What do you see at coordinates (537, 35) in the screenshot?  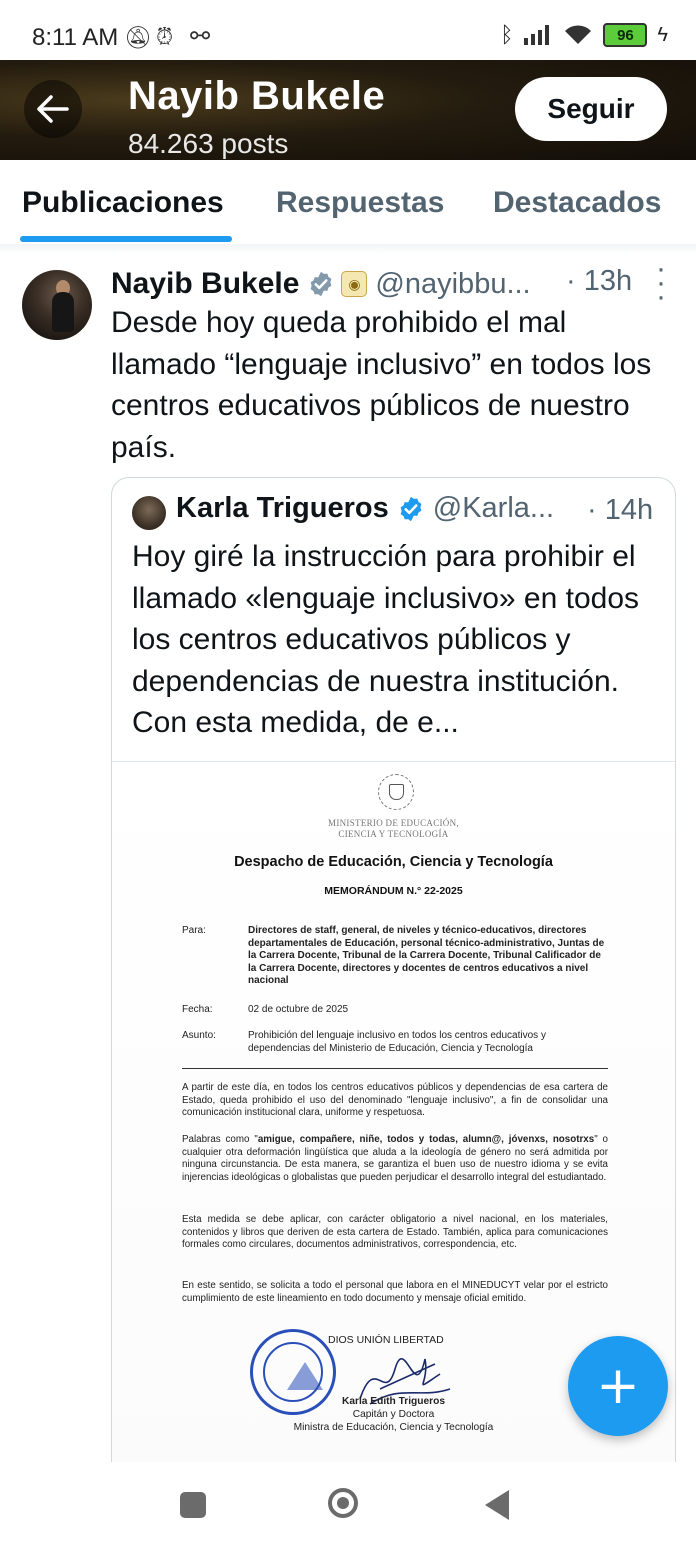 I see `signal-icon` at bounding box center [537, 35].